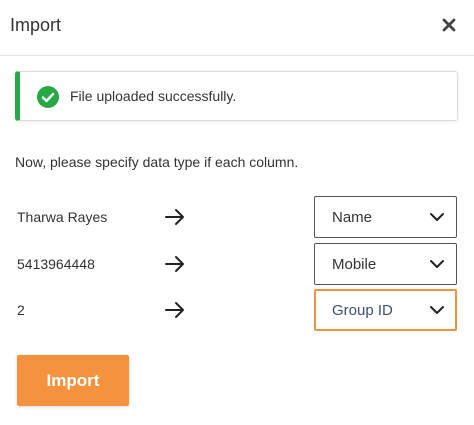 The width and height of the screenshot is (474, 425). I want to click on check-circle-icon, so click(48, 97).